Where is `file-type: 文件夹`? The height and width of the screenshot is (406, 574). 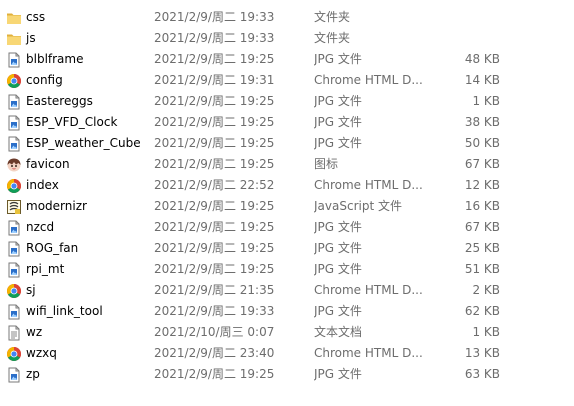 file-type: 文件夹 is located at coordinates (332, 38).